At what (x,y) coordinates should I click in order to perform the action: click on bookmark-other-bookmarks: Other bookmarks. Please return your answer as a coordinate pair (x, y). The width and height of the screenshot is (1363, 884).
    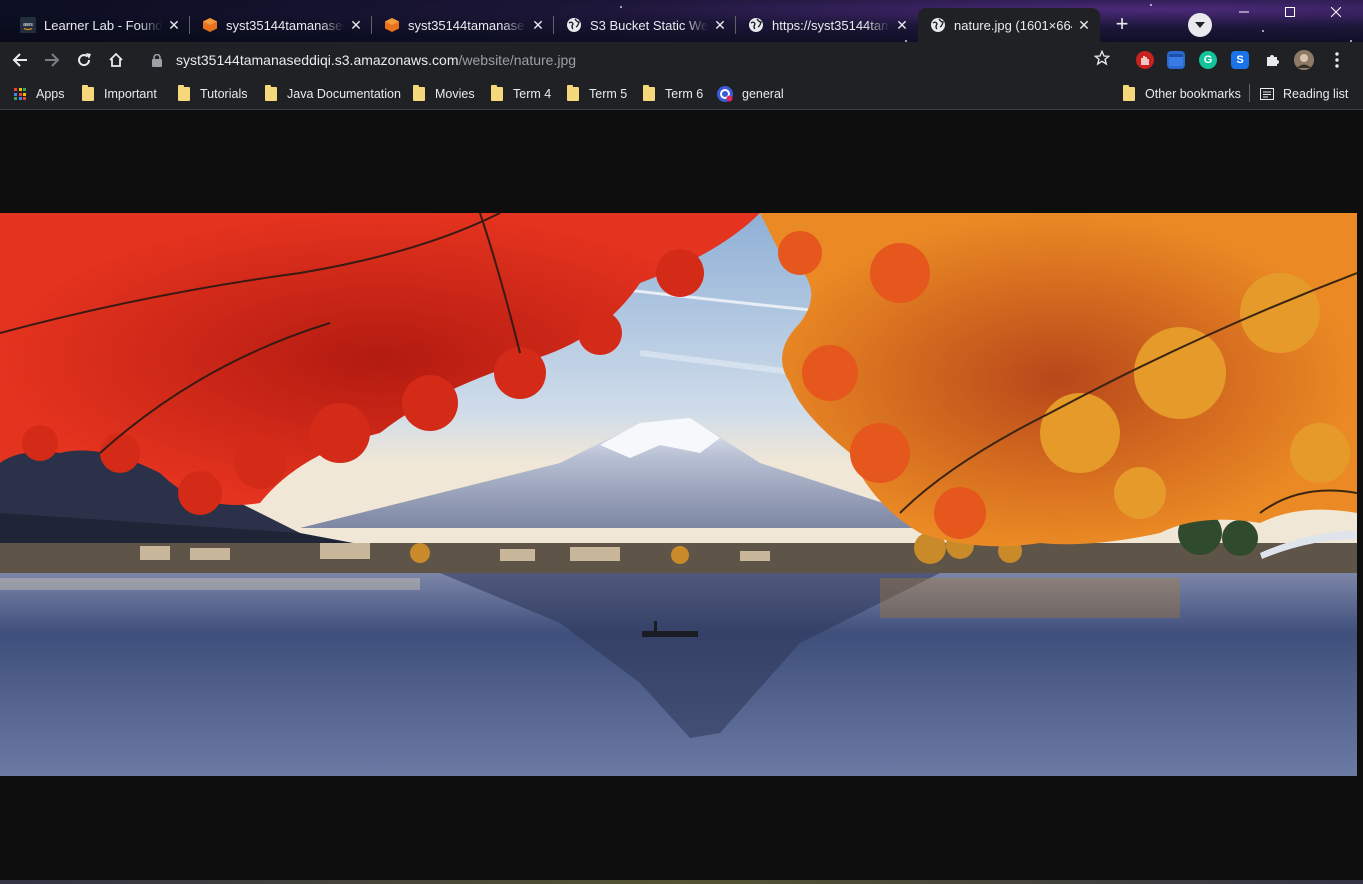
    Looking at the image, I should click on (1182, 94).